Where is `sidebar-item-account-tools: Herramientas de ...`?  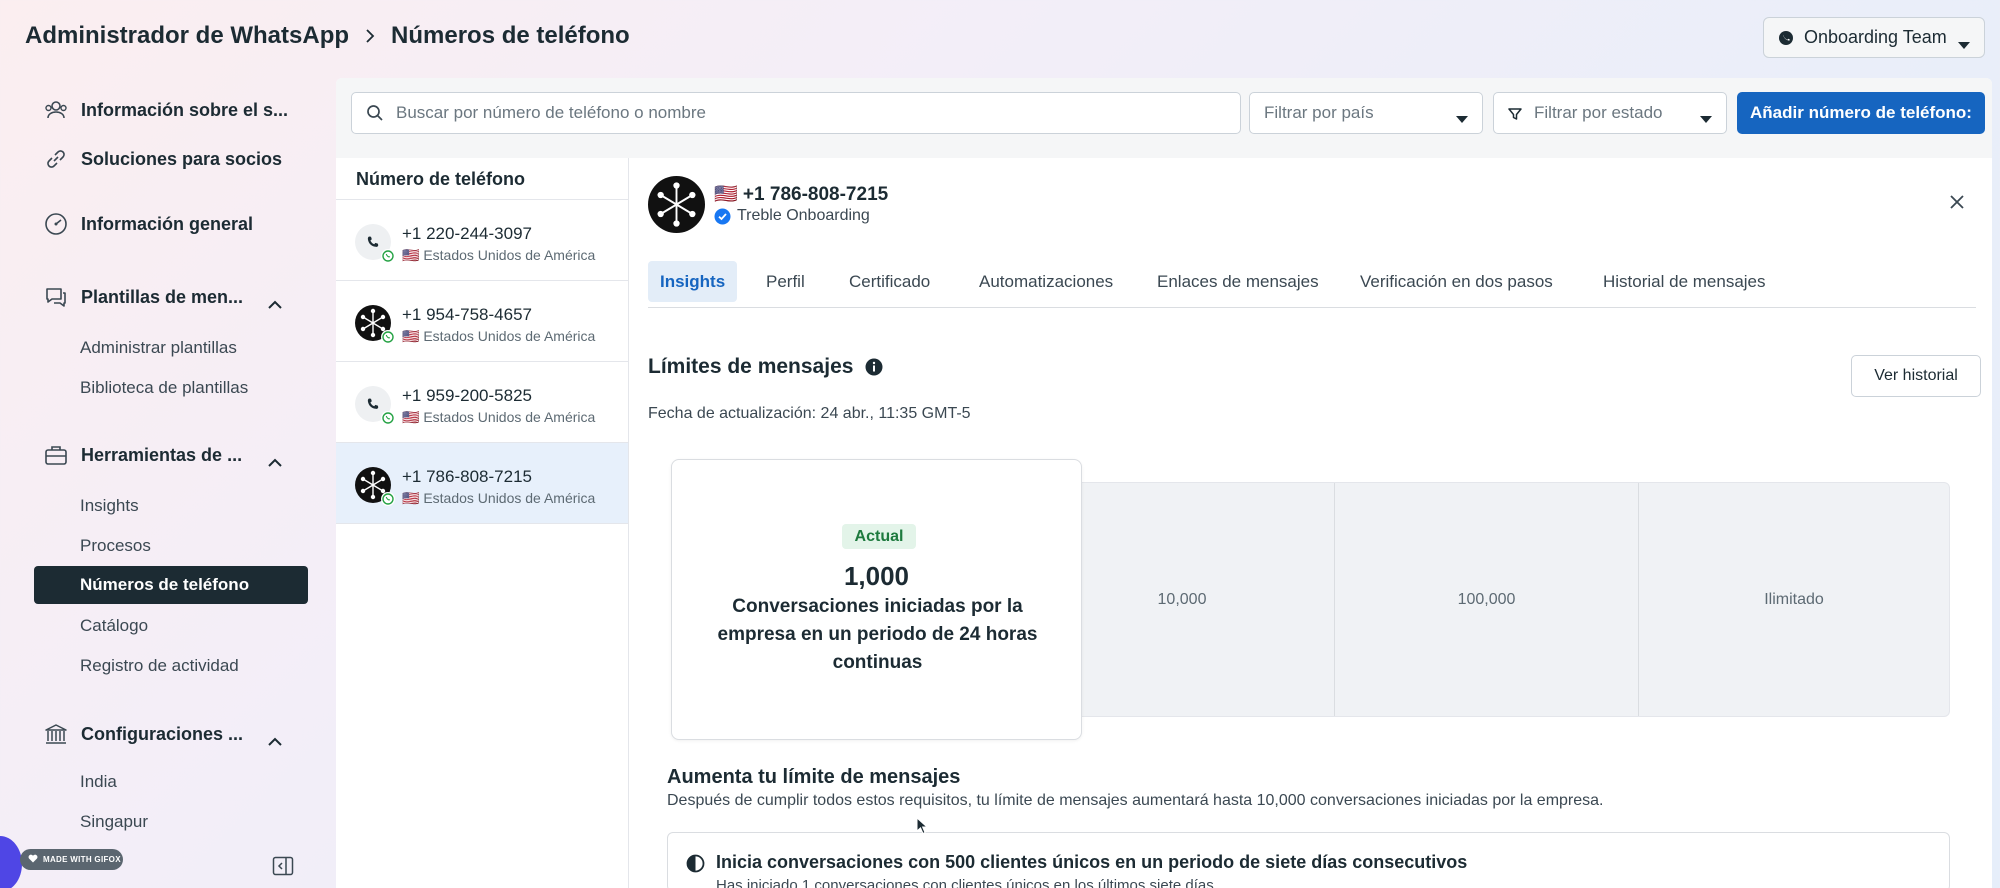
sidebar-item-account-tools: Herramientas de ... is located at coordinates (168, 455).